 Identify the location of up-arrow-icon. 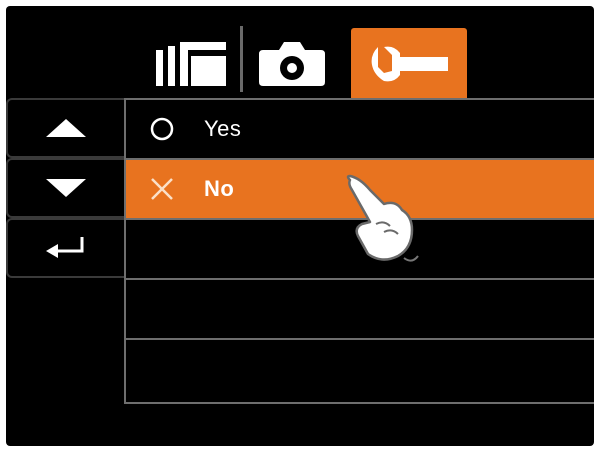
(66, 128).